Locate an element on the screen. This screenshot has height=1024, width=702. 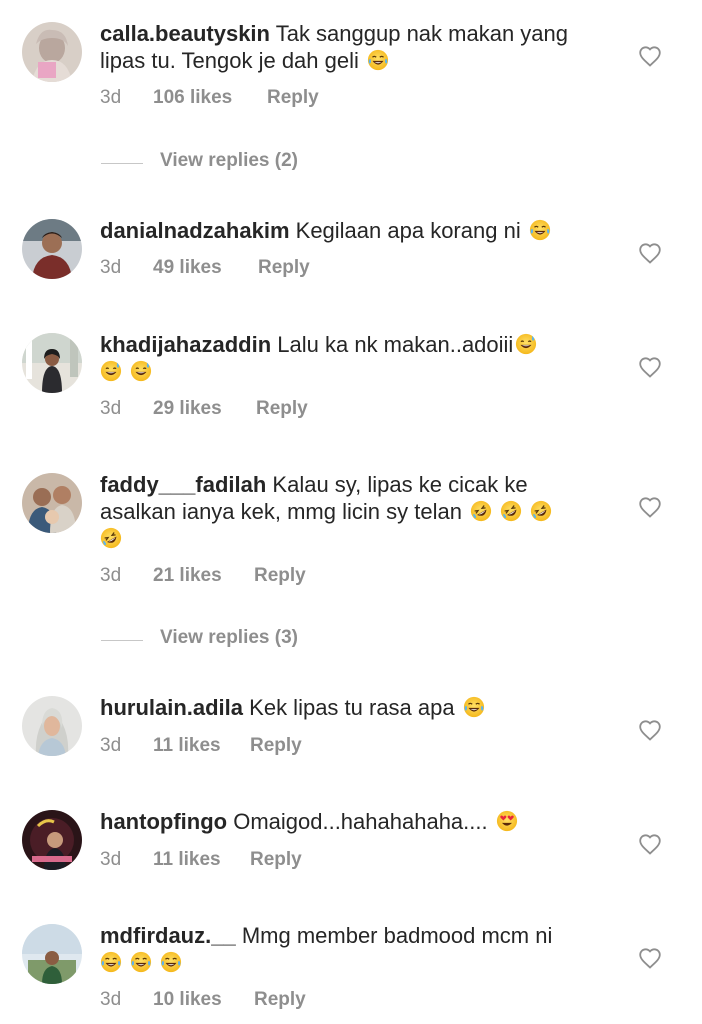
comment-meta: 3d 21 likes Reply is located at coordinates (203, 576).